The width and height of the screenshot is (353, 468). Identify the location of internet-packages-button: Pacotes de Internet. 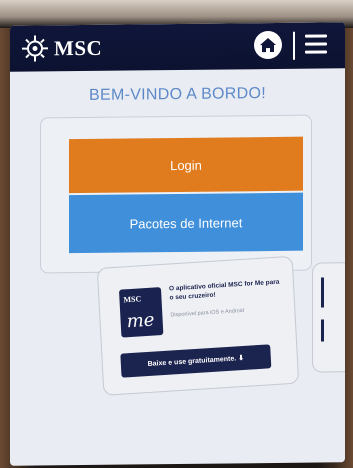
(186, 223).